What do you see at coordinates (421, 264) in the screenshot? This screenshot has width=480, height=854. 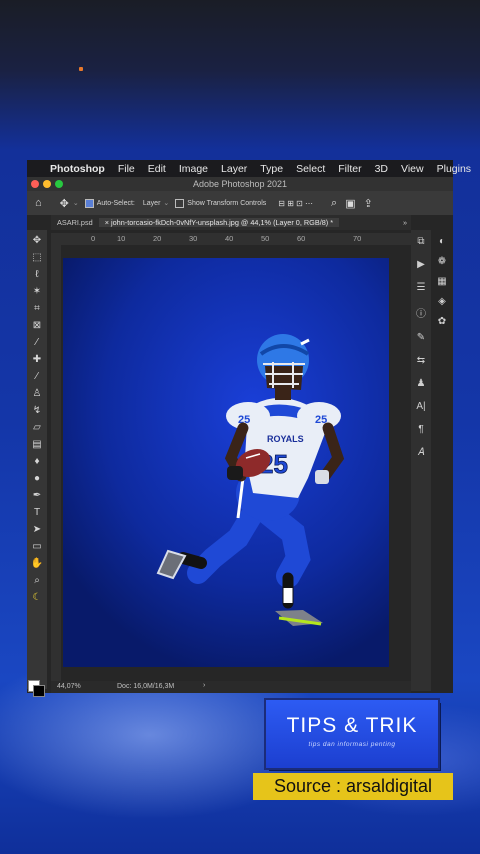 I see `actions-play-icon: ▶` at bounding box center [421, 264].